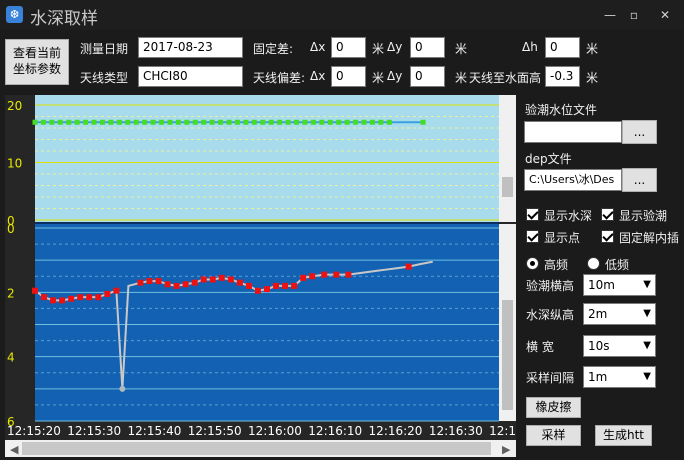  What do you see at coordinates (104, 49) in the screenshot?
I see `date-label: 测量日期` at bounding box center [104, 49].